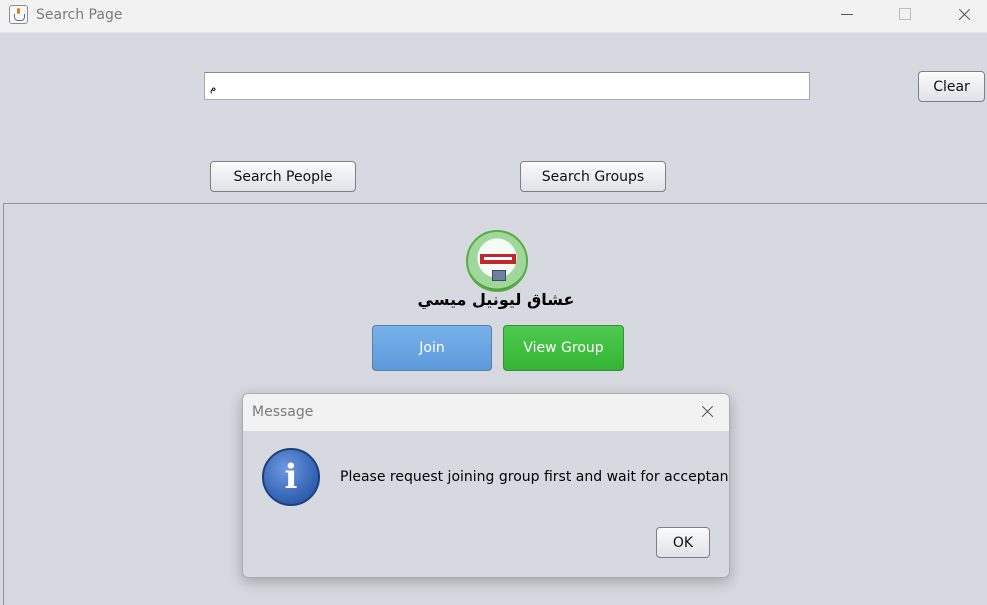  I want to click on dialog-title: Message, so click(283, 412).